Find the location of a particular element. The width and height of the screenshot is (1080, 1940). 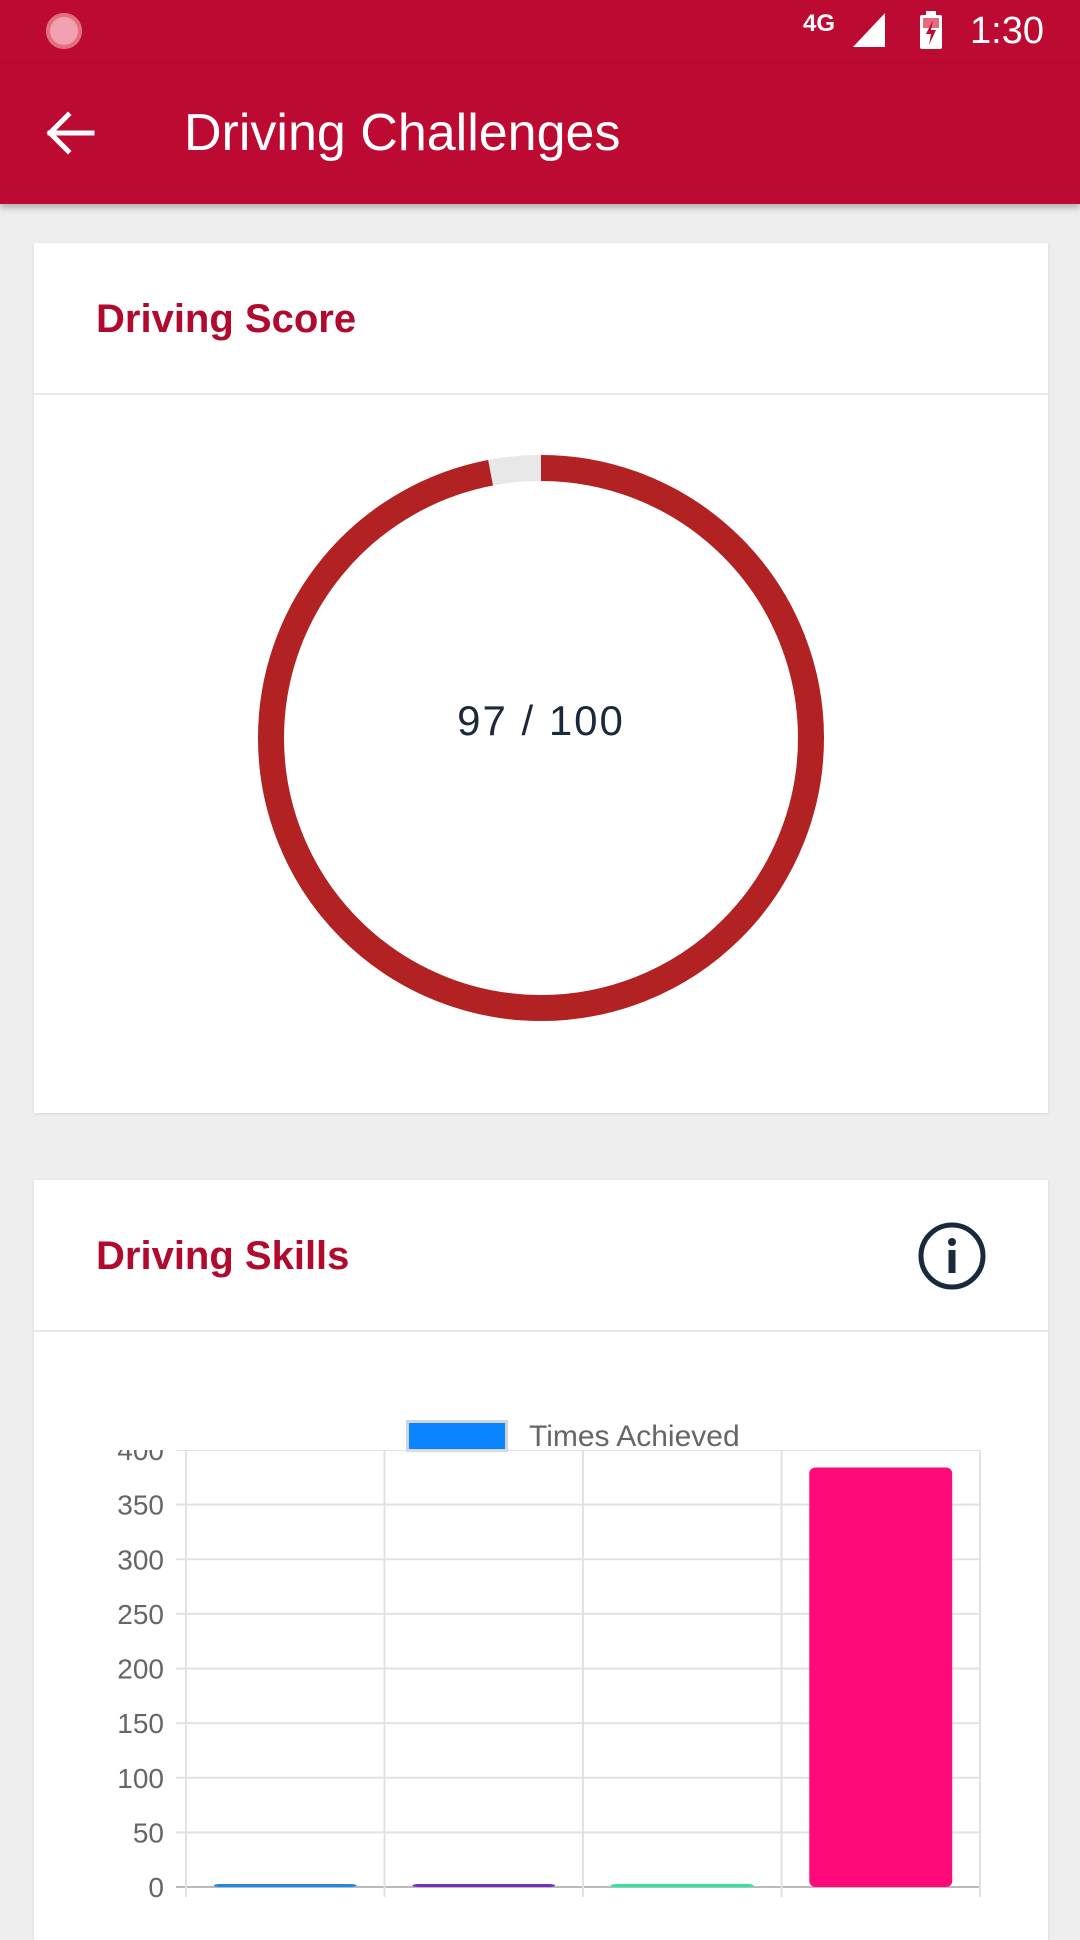

y-tick-label: 0 is located at coordinates (156, 1887).